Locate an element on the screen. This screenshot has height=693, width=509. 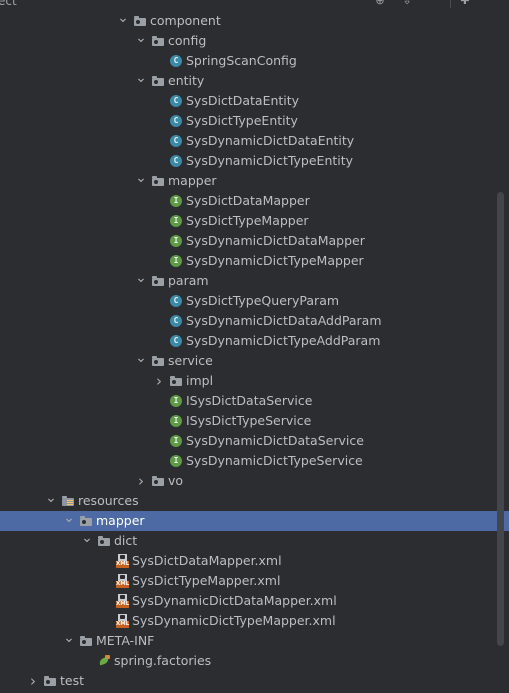
collapse-all-icon: ⇩ is located at coordinates (407, 3).